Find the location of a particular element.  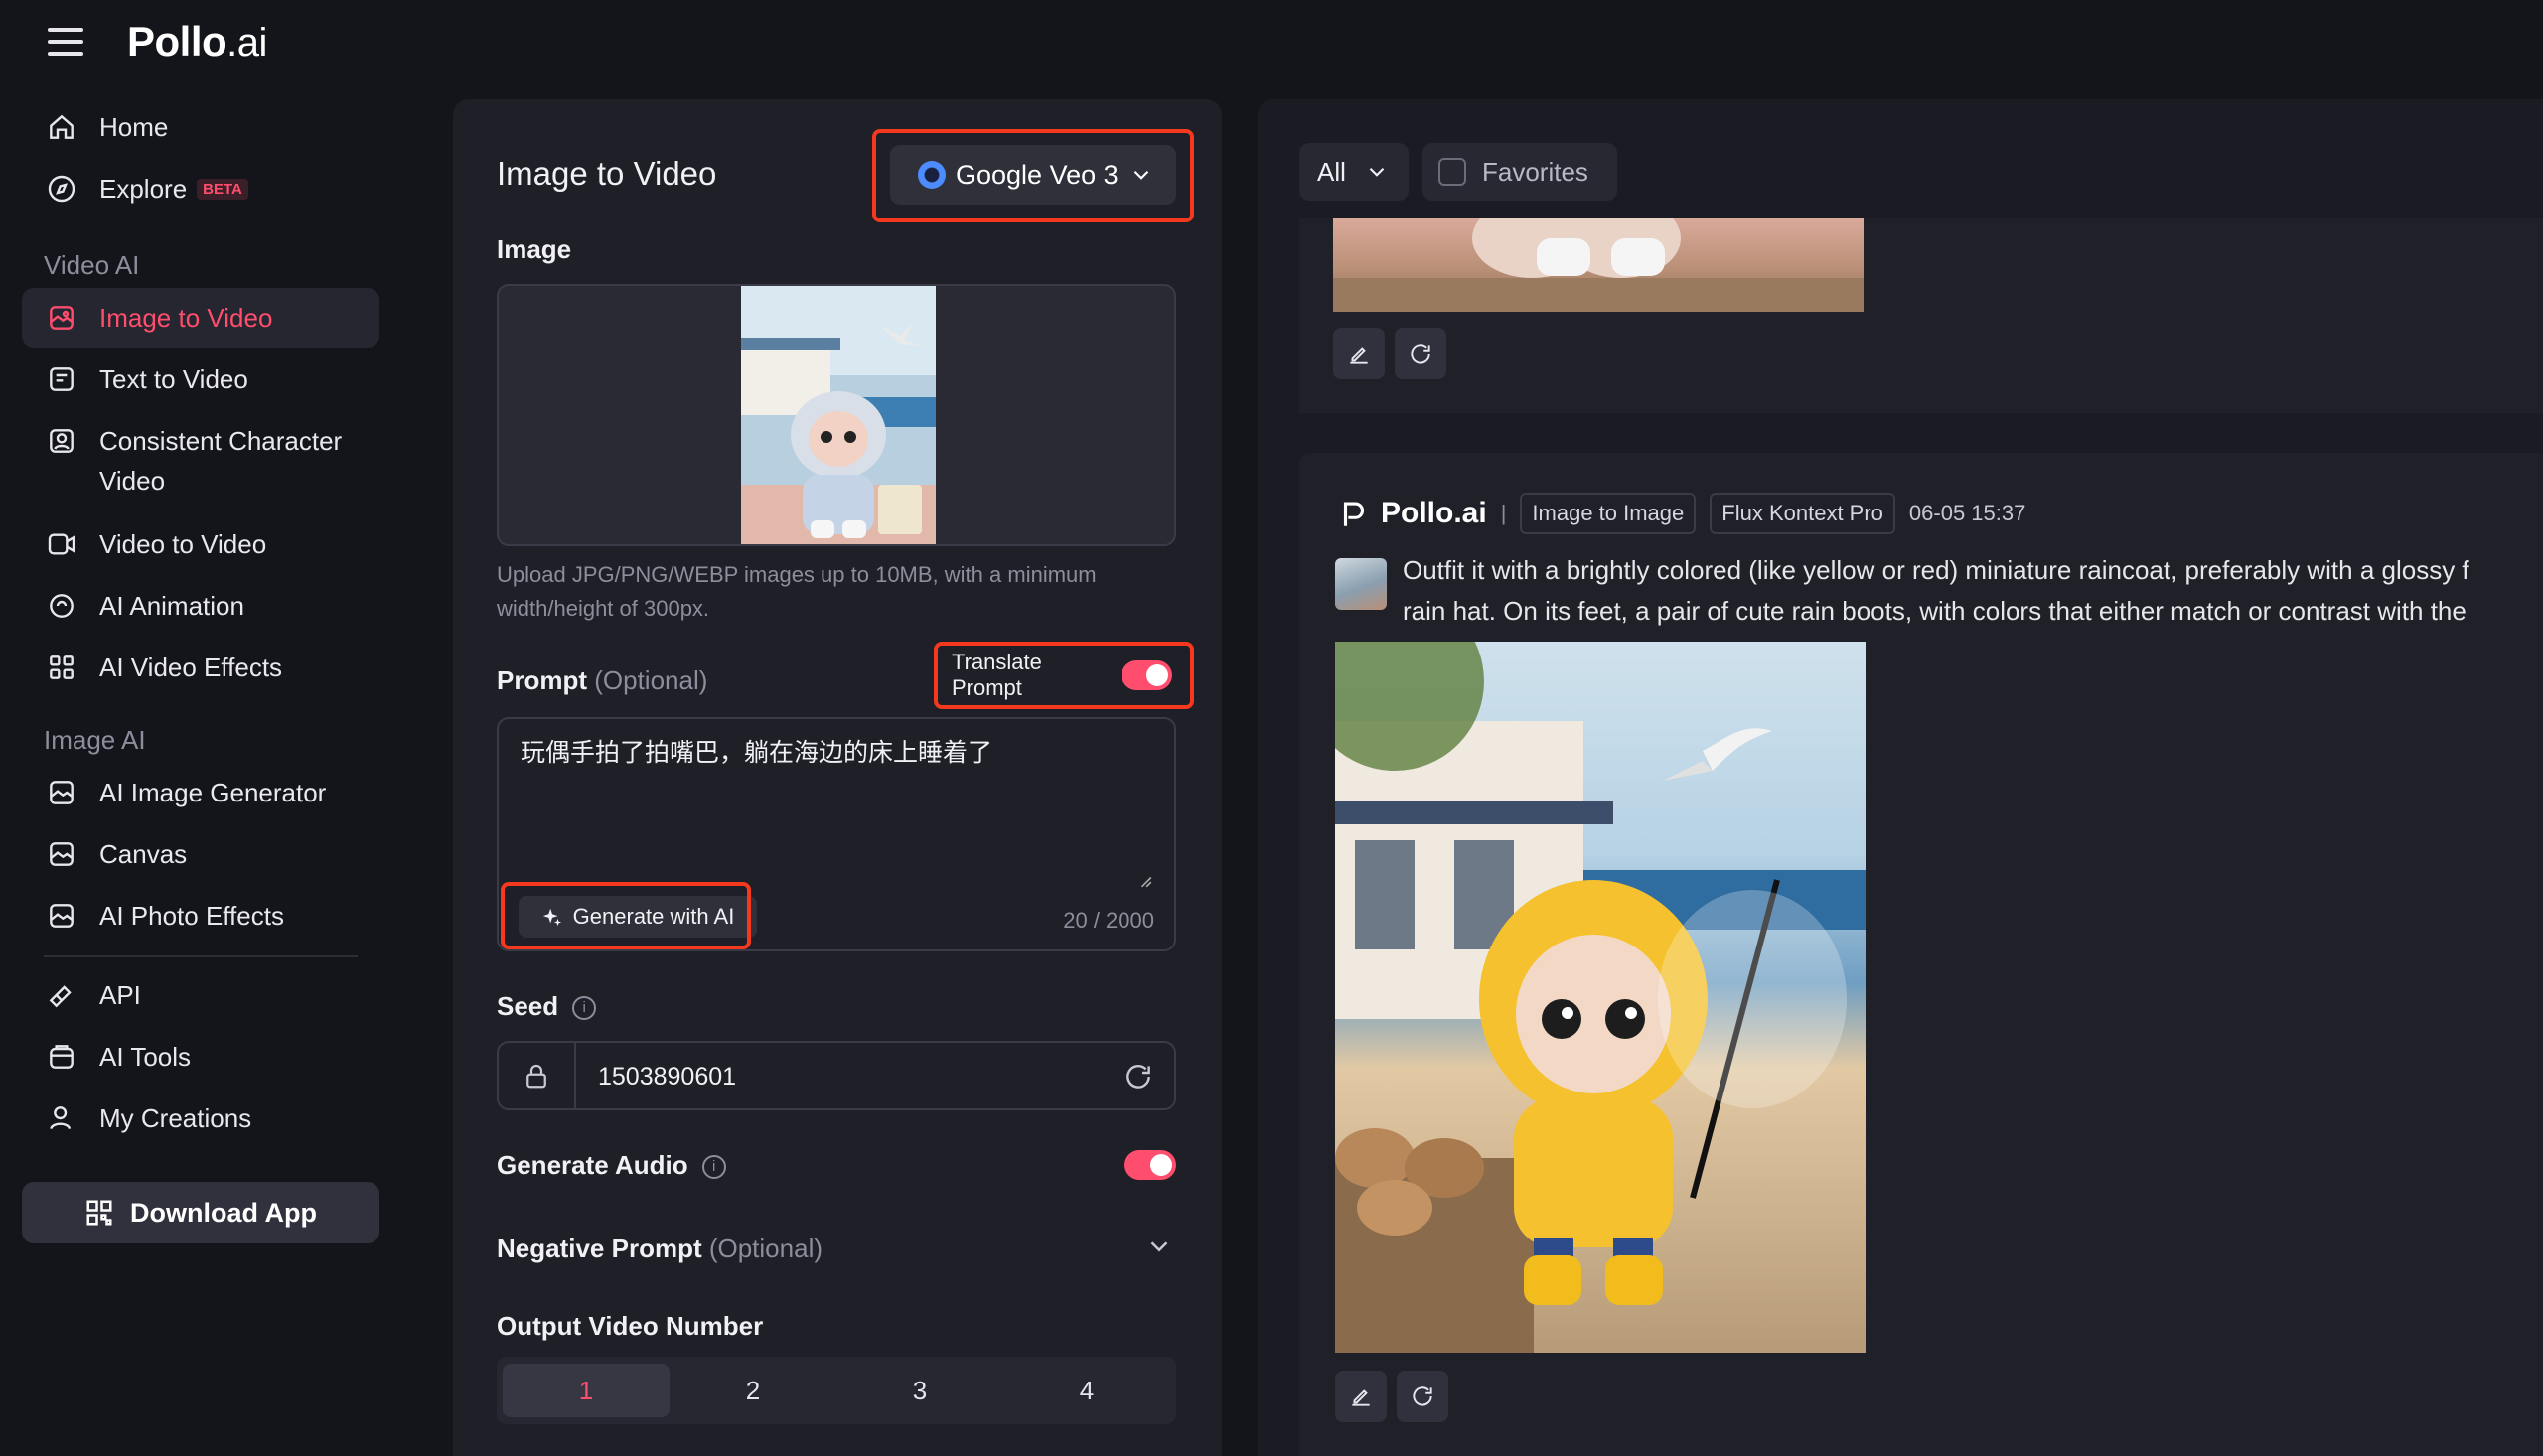

generate-highlight is located at coordinates (626, 915).